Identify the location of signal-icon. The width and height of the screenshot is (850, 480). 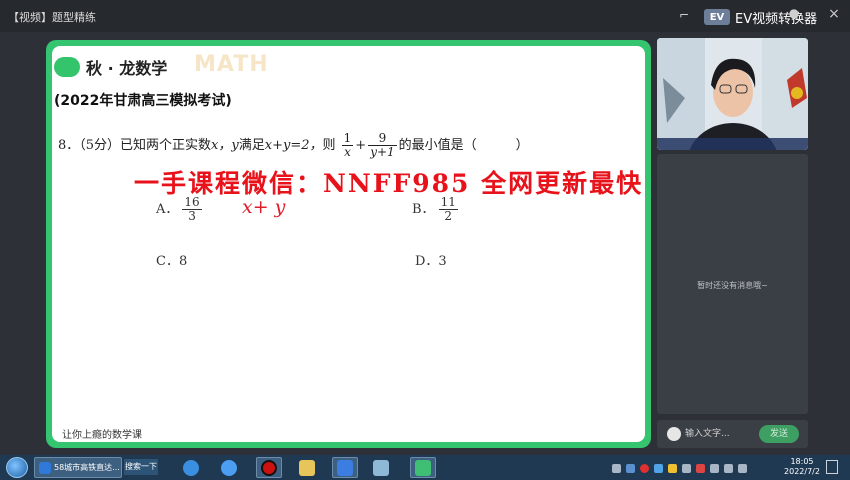
(742, 468).